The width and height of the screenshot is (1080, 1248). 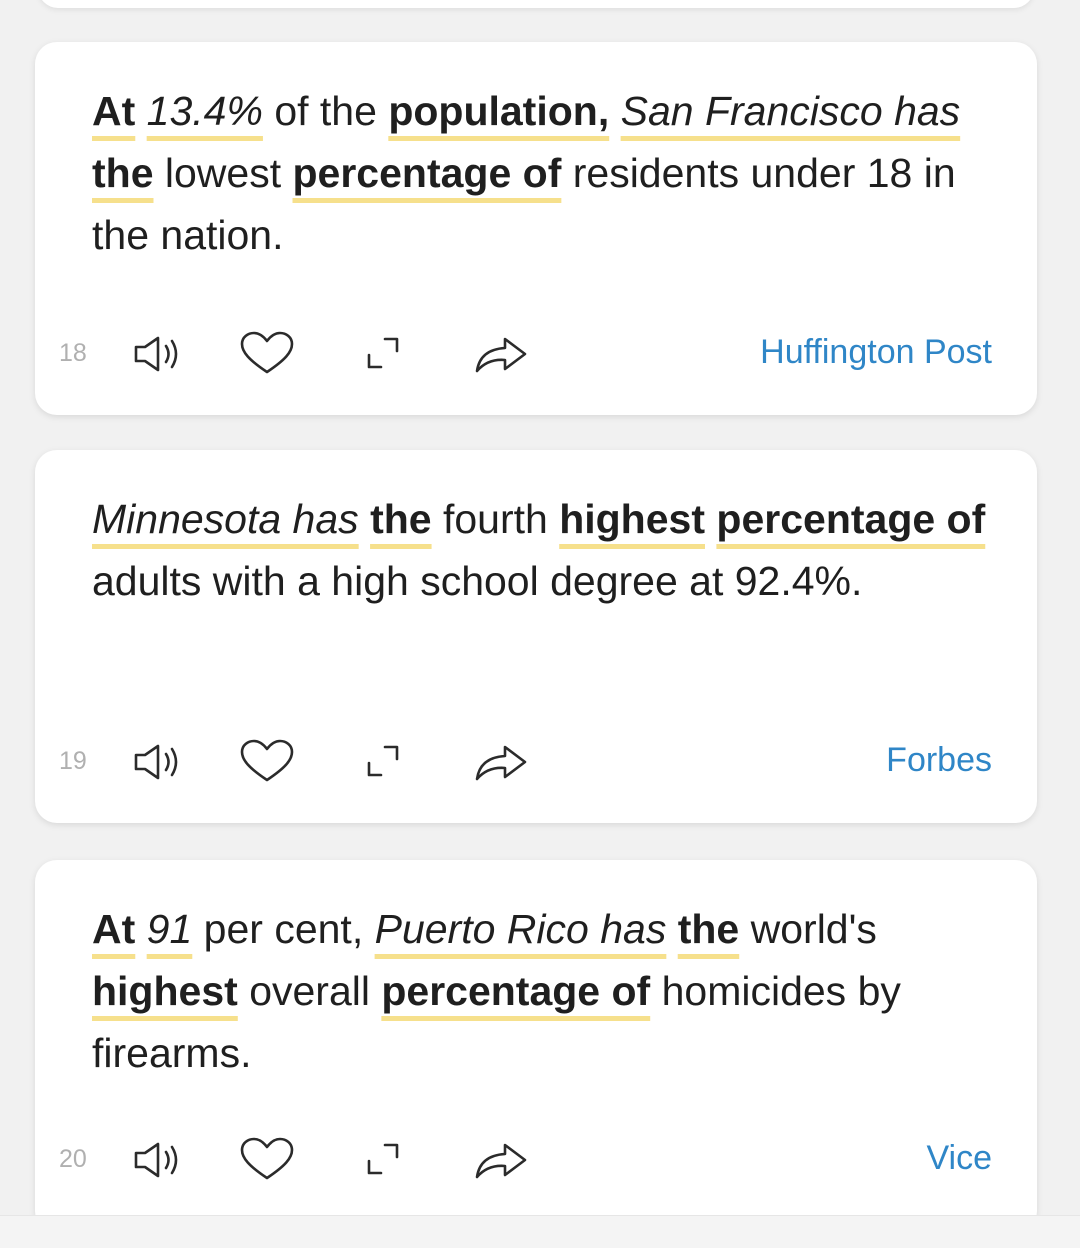 What do you see at coordinates (876, 352) in the screenshot?
I see `source-link: Huffington Post` at bounding box center [876, 352].